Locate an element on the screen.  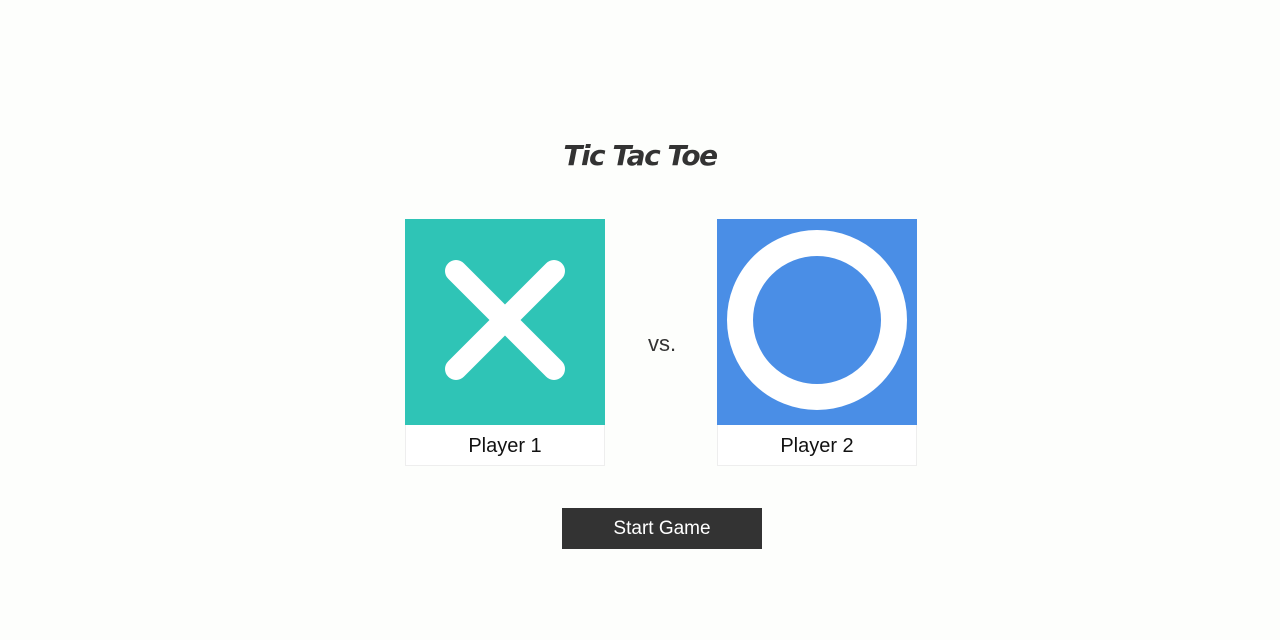
start-game-button: Start Game is located at coordinates (662, 528).